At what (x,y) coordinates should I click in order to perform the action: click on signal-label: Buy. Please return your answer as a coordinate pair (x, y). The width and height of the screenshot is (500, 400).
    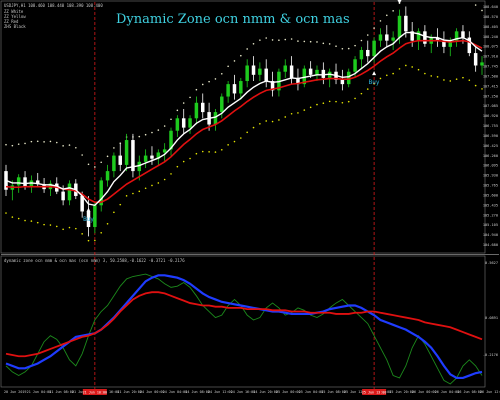
    Looking at the image, I should click on (374, 82).